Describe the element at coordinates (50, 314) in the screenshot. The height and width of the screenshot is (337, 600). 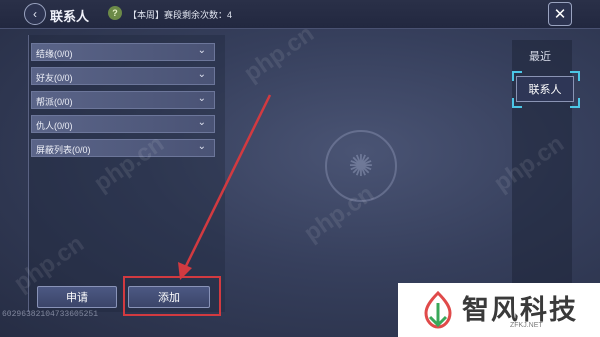
I see `player-id: 60296382104733605251` at that location.